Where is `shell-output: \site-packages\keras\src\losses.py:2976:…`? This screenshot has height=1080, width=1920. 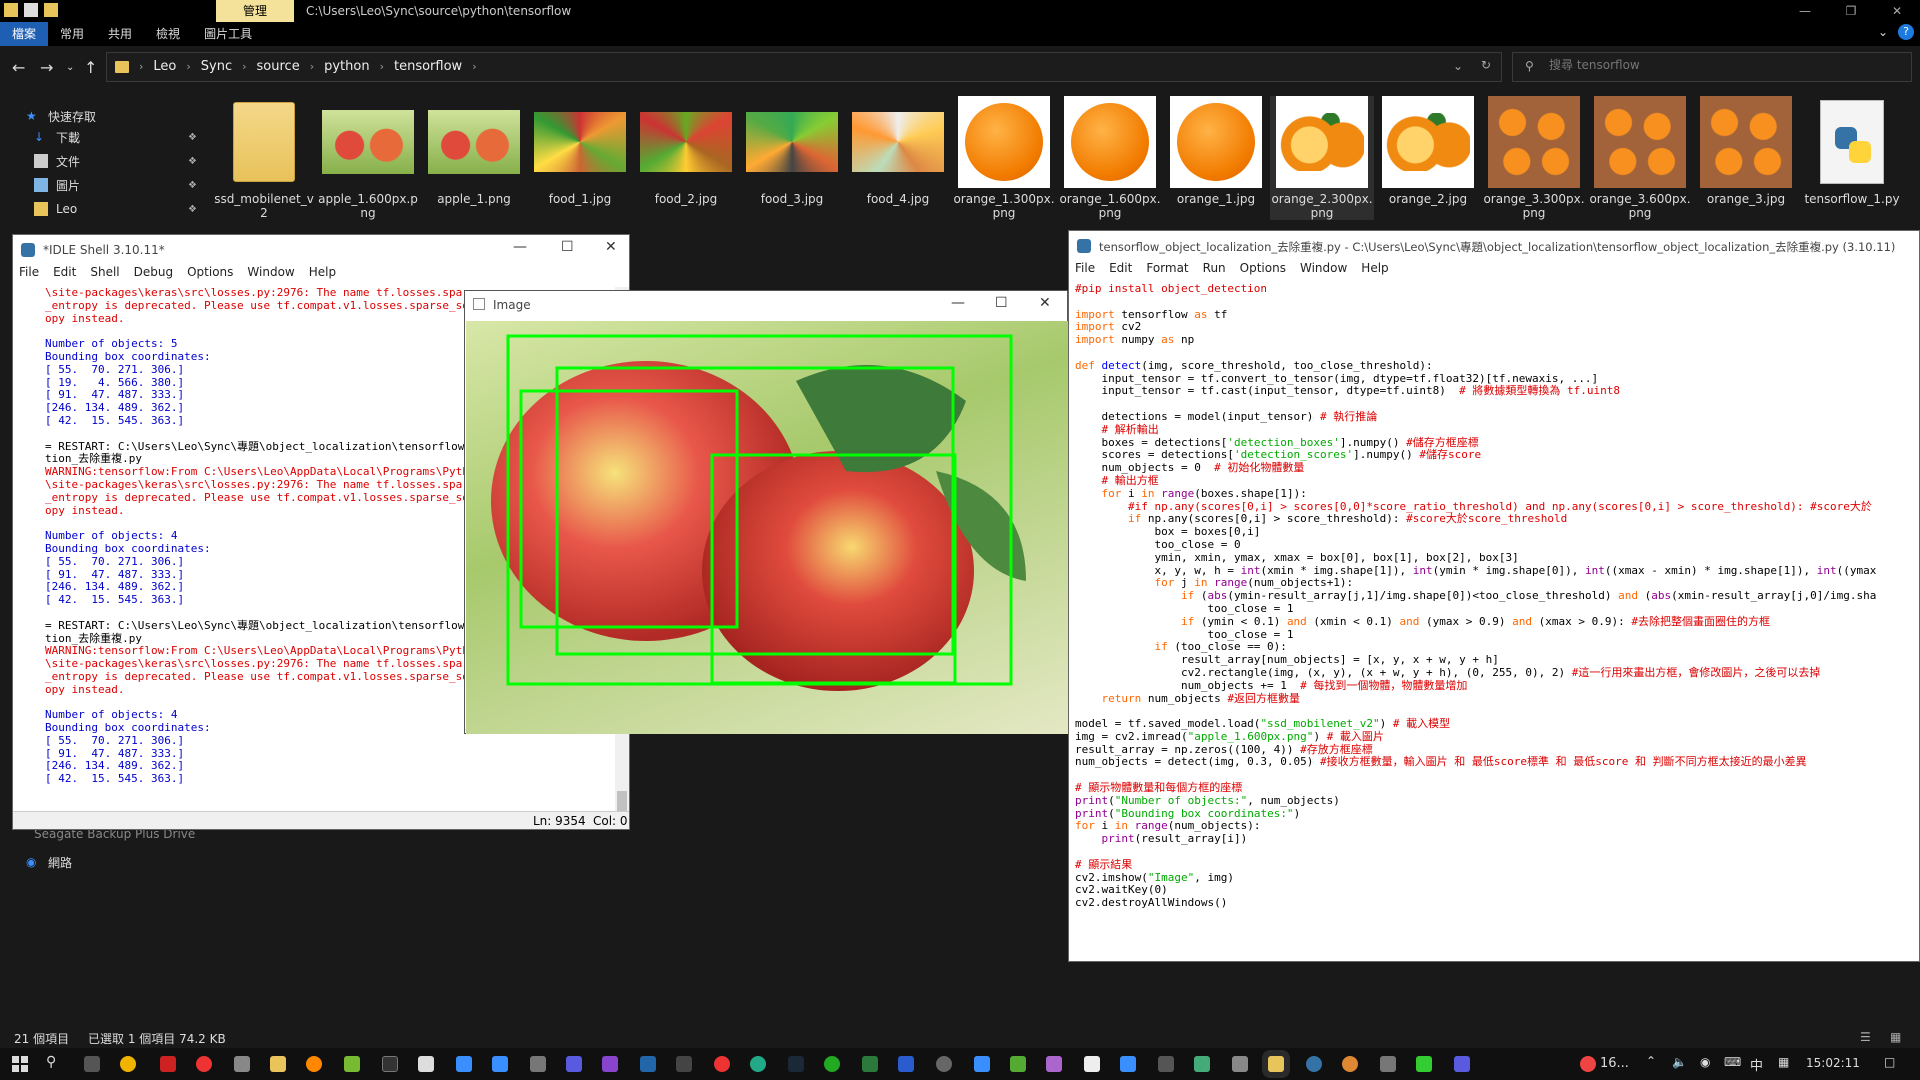
shell-output: \site-packages\keras\src\losses.py:2976:… is located at coordinates (255, 547).